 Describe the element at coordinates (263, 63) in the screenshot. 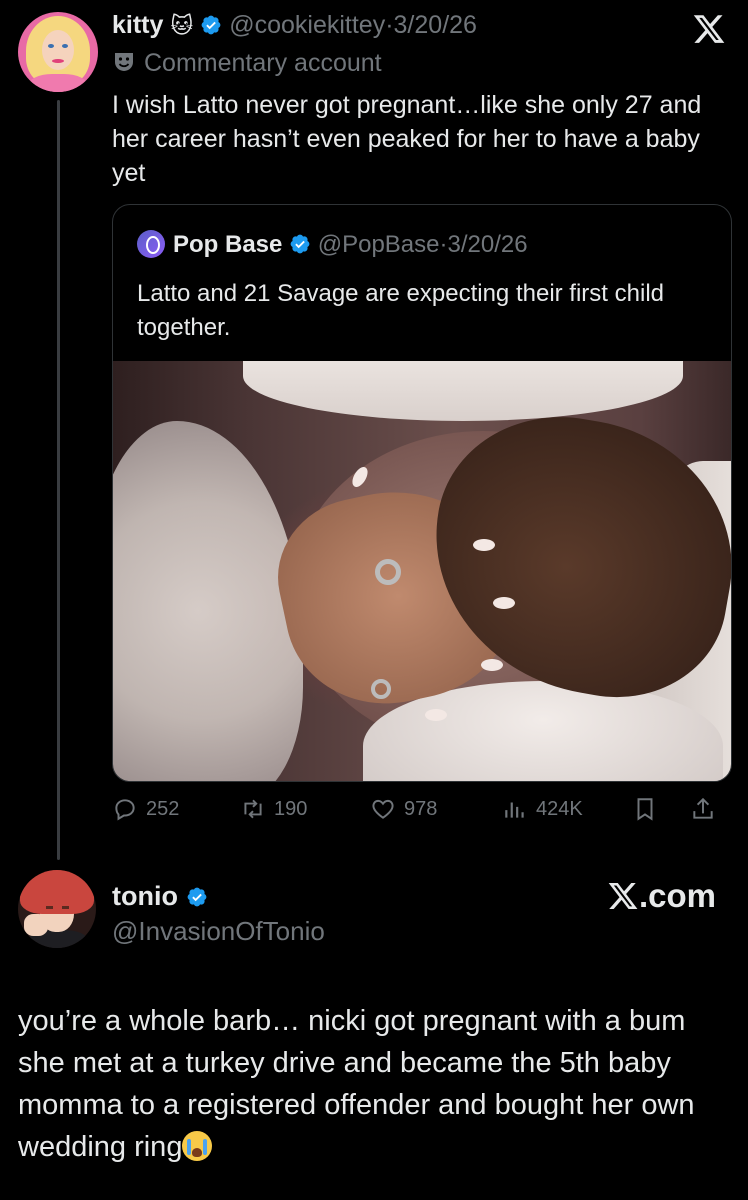

I see `commentary-label-text: Commentary account` at that location.